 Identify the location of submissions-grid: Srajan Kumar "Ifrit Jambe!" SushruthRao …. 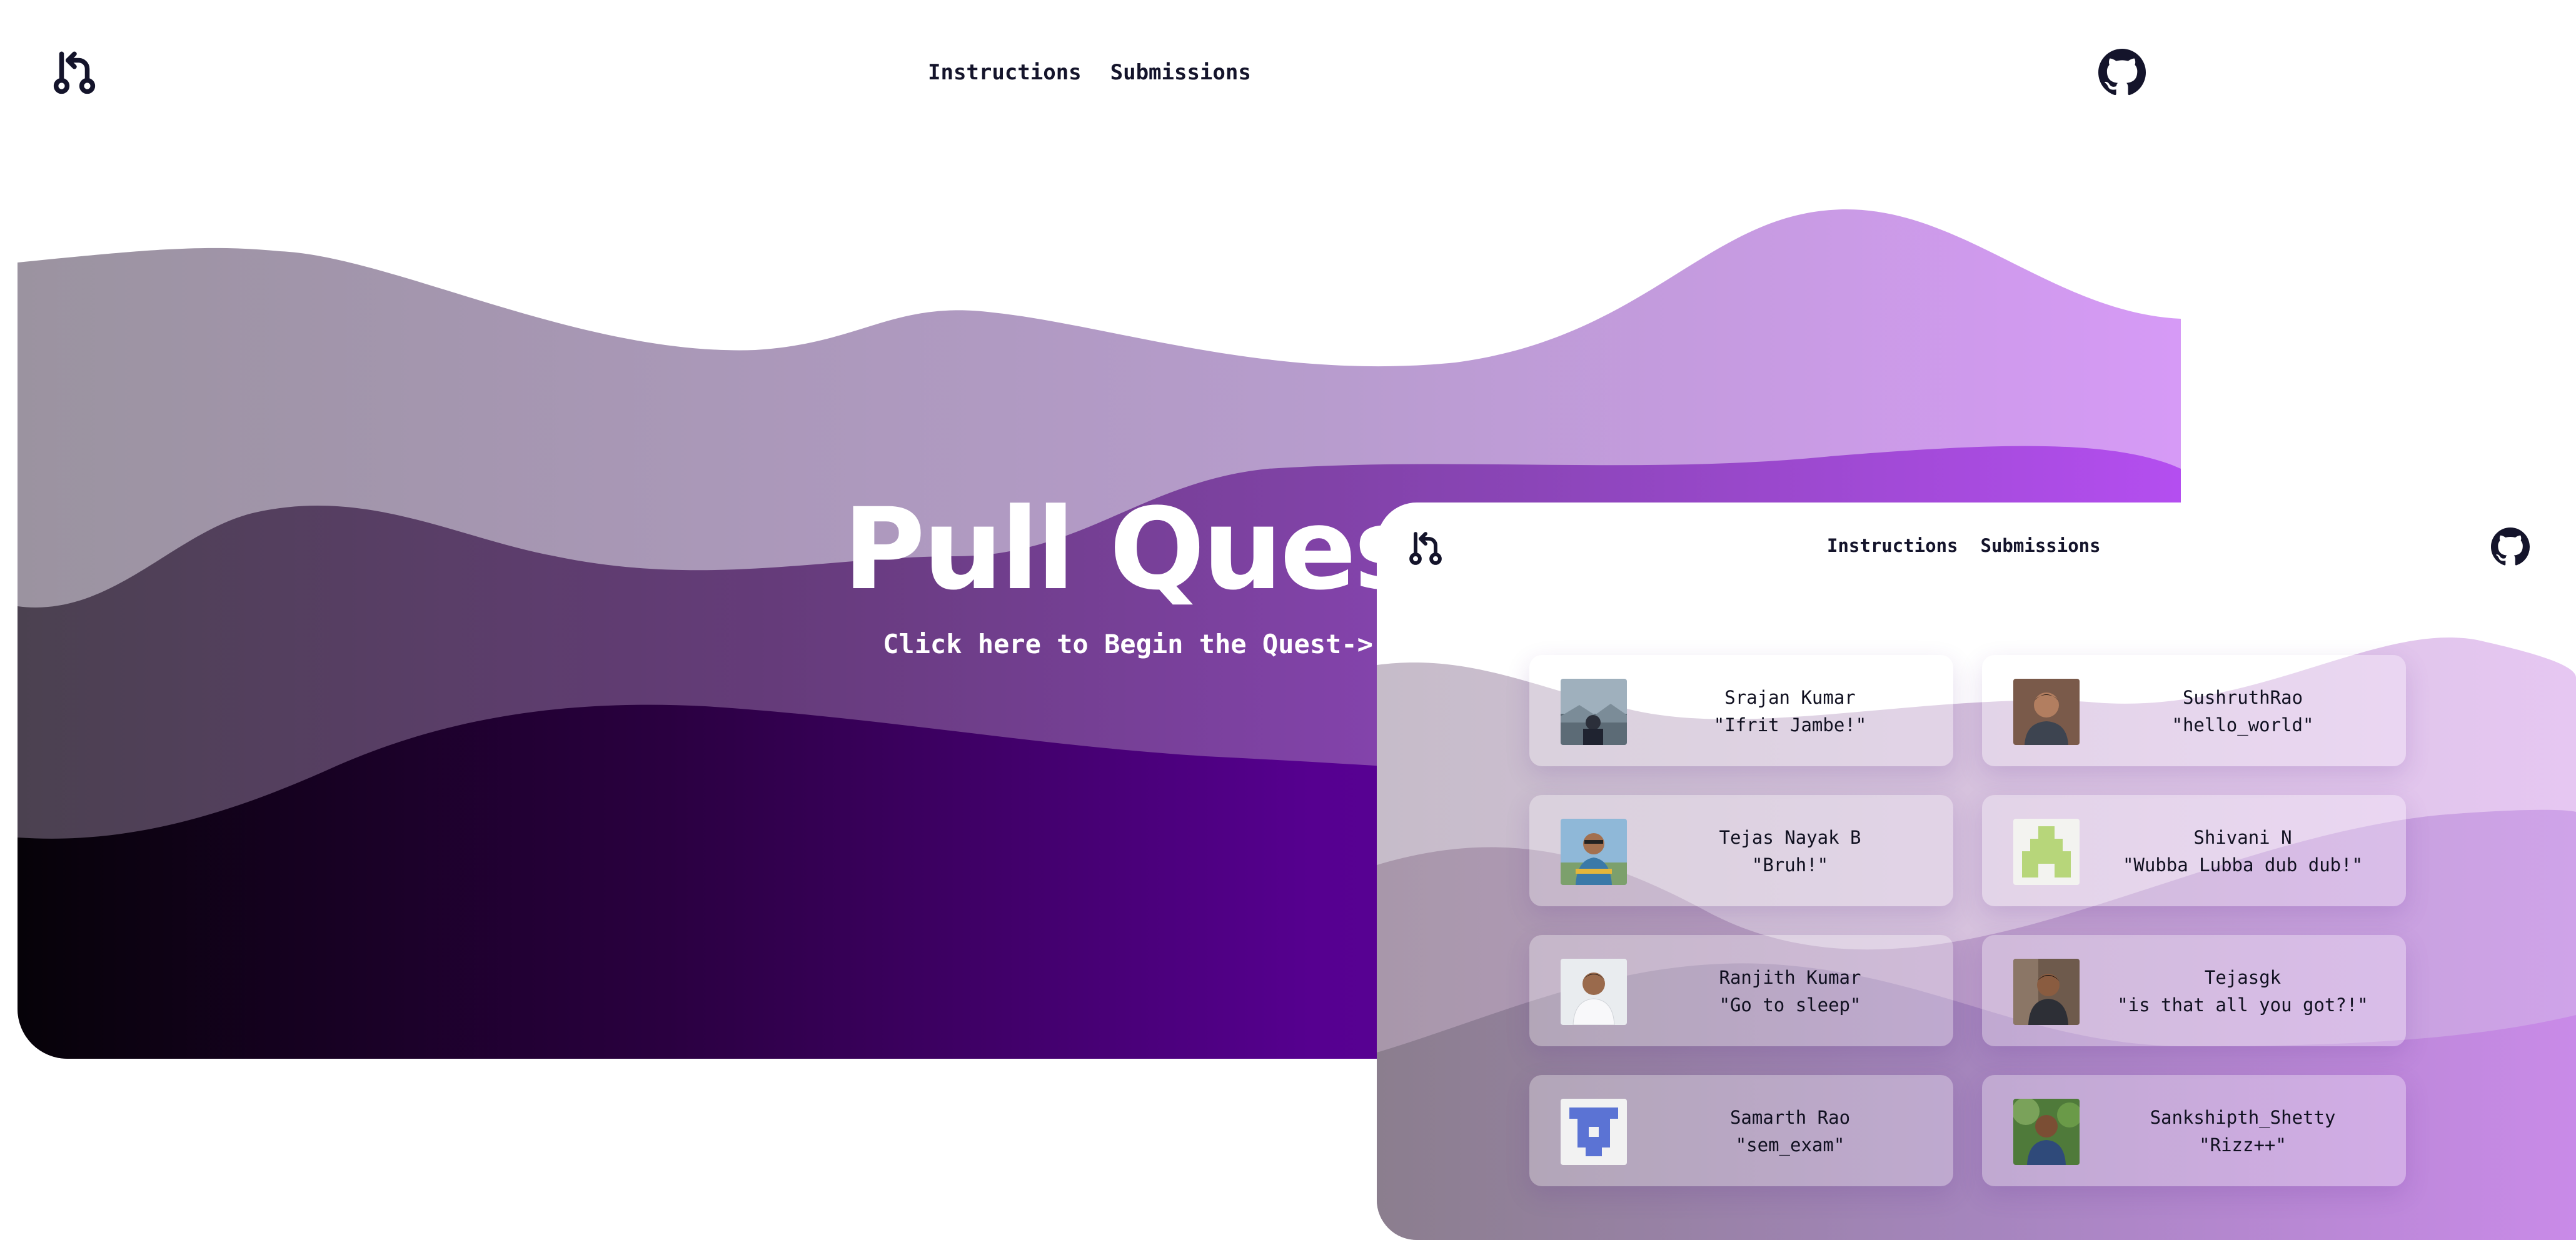
(1967, 921).